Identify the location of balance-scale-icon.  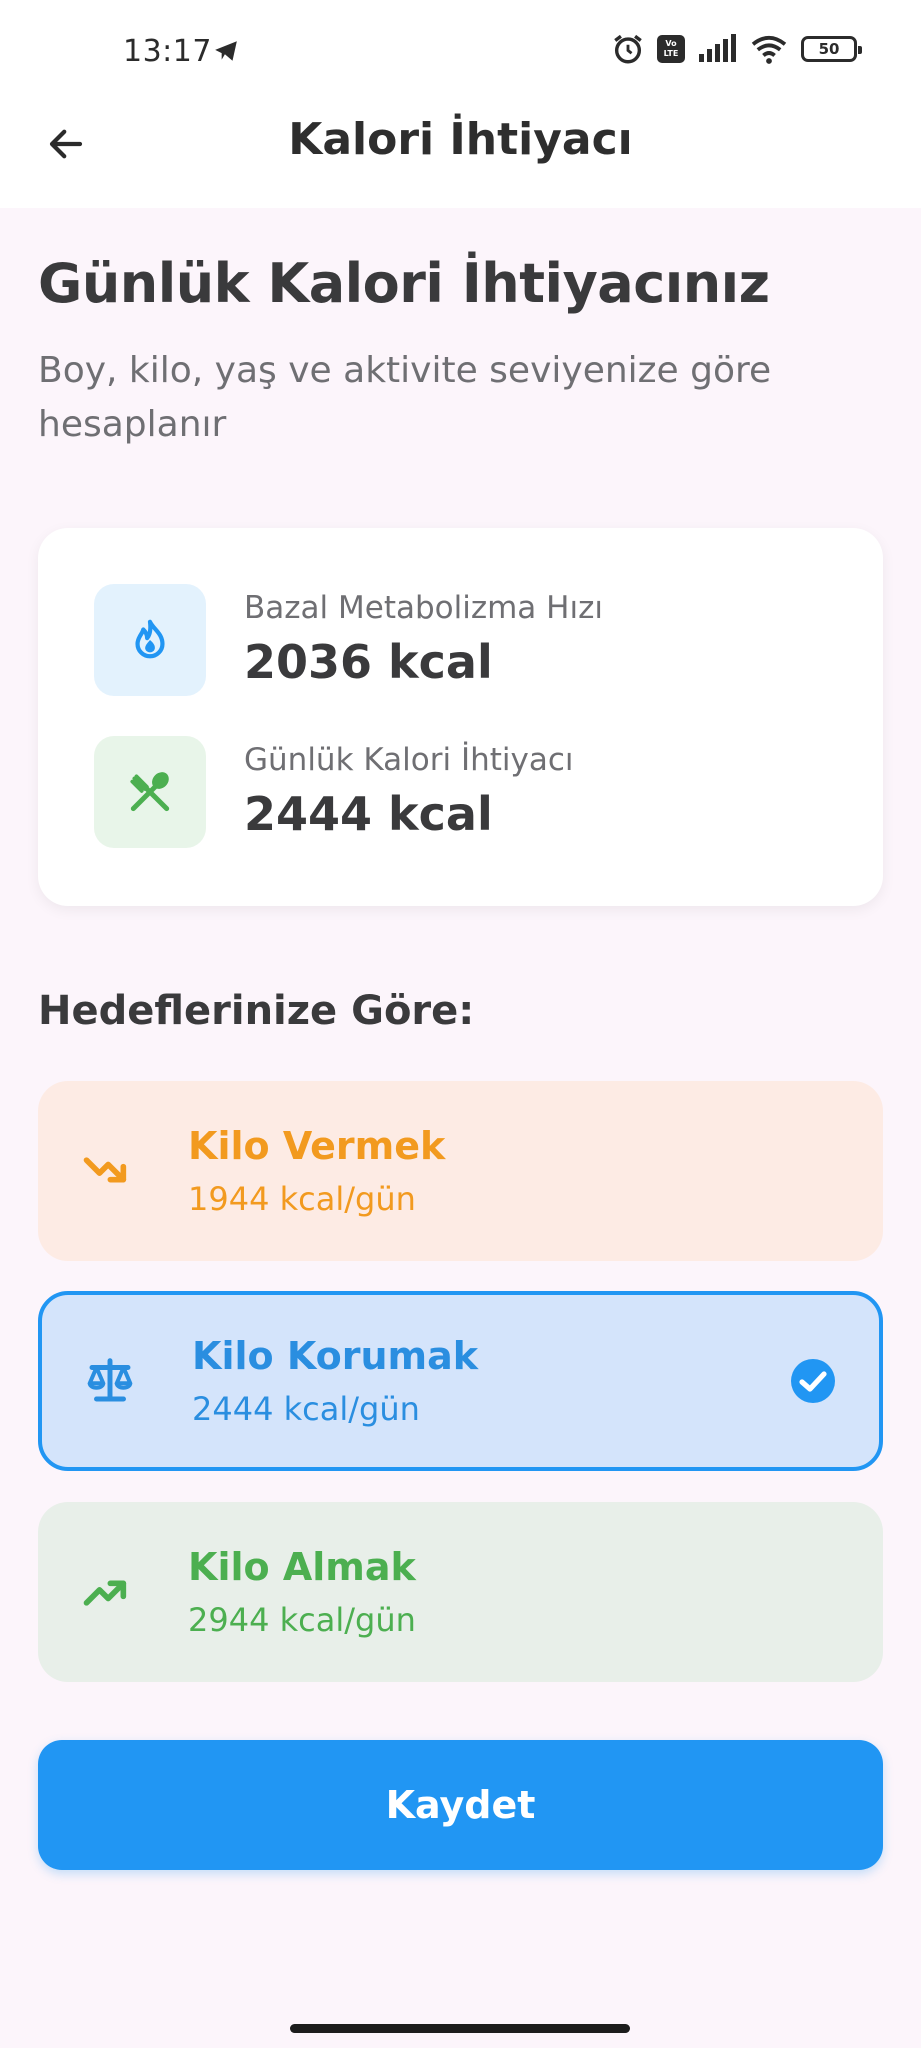
(110, 1381).